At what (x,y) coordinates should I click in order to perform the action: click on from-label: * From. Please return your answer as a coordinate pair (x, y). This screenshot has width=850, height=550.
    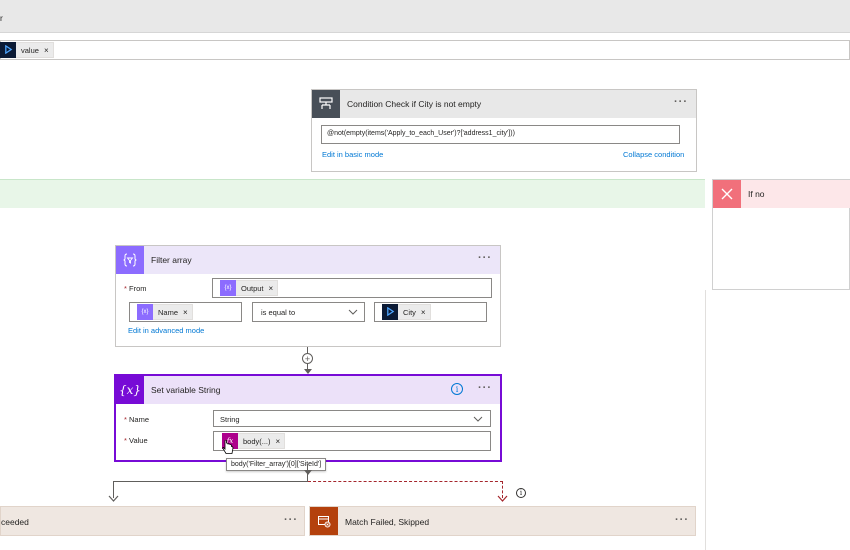
    Looking at the image, I should click on (135, 288).